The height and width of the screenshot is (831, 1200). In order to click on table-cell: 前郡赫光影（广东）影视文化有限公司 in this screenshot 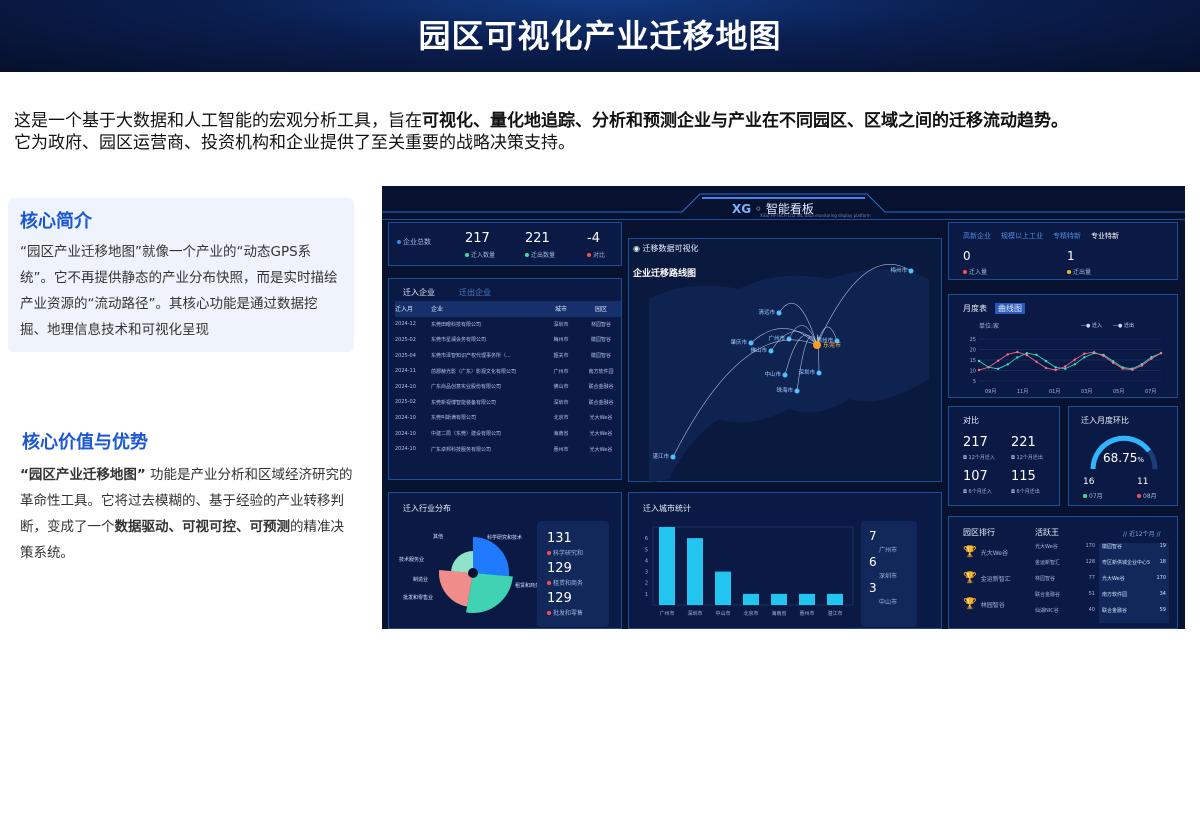, I will do `click(474, 371)`.